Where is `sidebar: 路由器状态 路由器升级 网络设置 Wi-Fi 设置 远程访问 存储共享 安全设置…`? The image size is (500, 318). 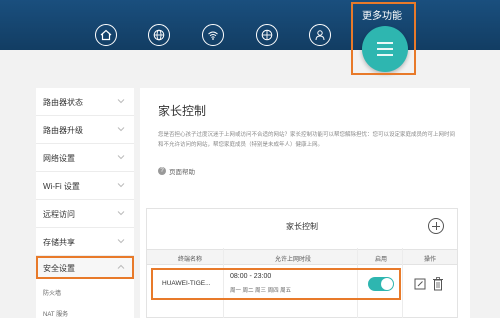
sidebar: 路由器状态 路由器升级 网络设置 Wi-Fi 设置 远程访问 存储共享 安全设置… is located at coordinates (85, 203).